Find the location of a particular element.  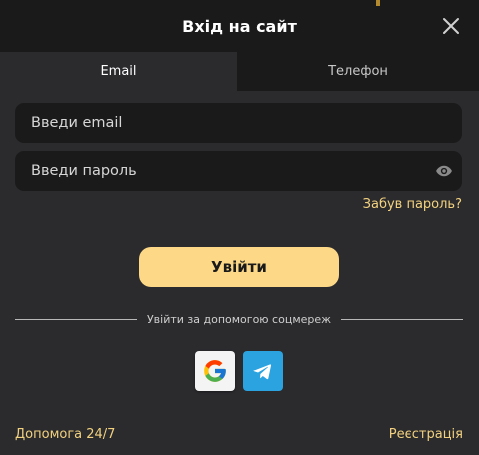

close-button is located at coordinates (451, 26).